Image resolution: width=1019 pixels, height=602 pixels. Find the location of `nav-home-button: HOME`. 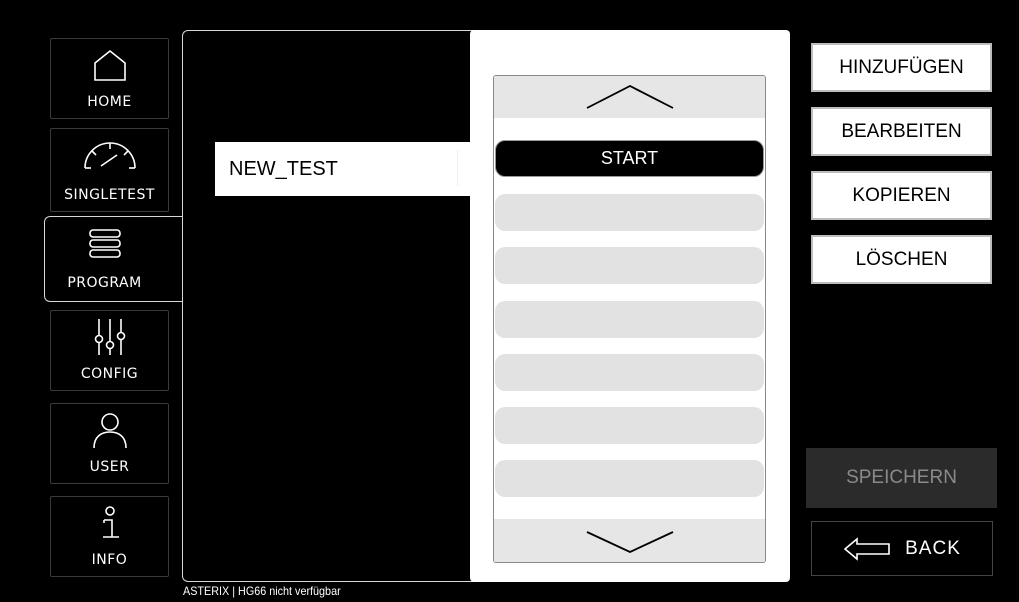

nav-home-button: HOME is located at coordinates (109, 78).